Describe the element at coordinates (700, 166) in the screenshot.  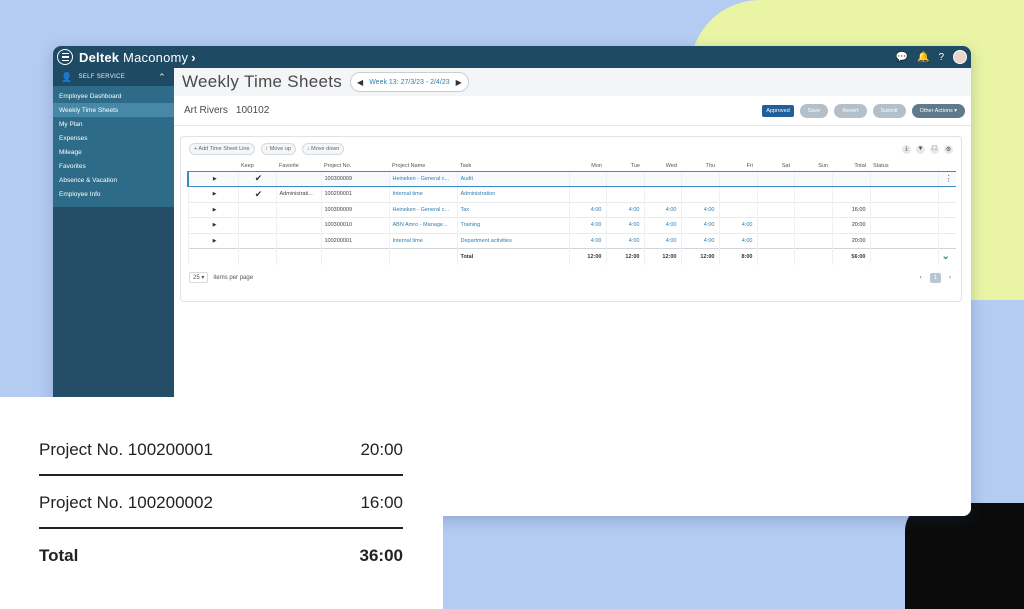
I see `column-header: Thu` at that location.